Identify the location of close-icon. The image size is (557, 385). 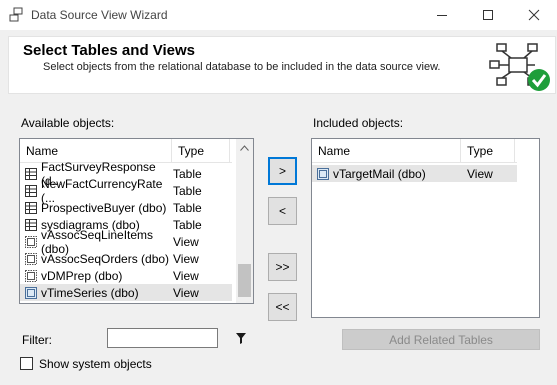
(534, 15).